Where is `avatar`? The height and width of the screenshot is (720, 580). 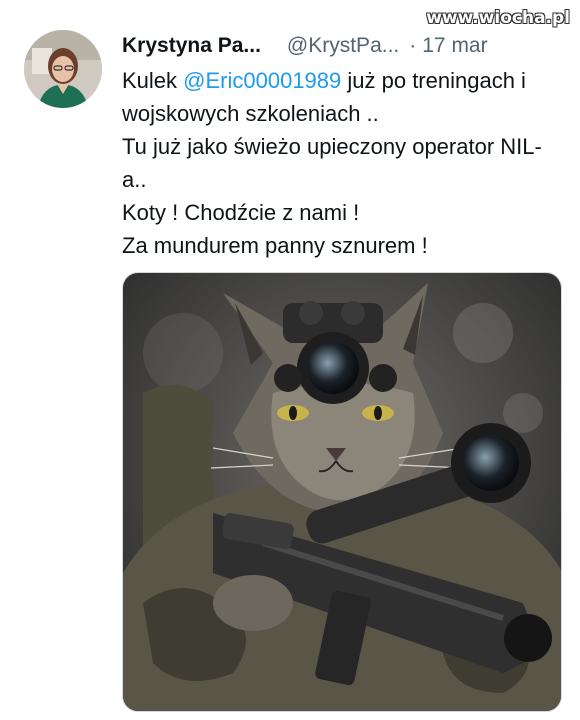
avatar is located at coordinates (63, 69).